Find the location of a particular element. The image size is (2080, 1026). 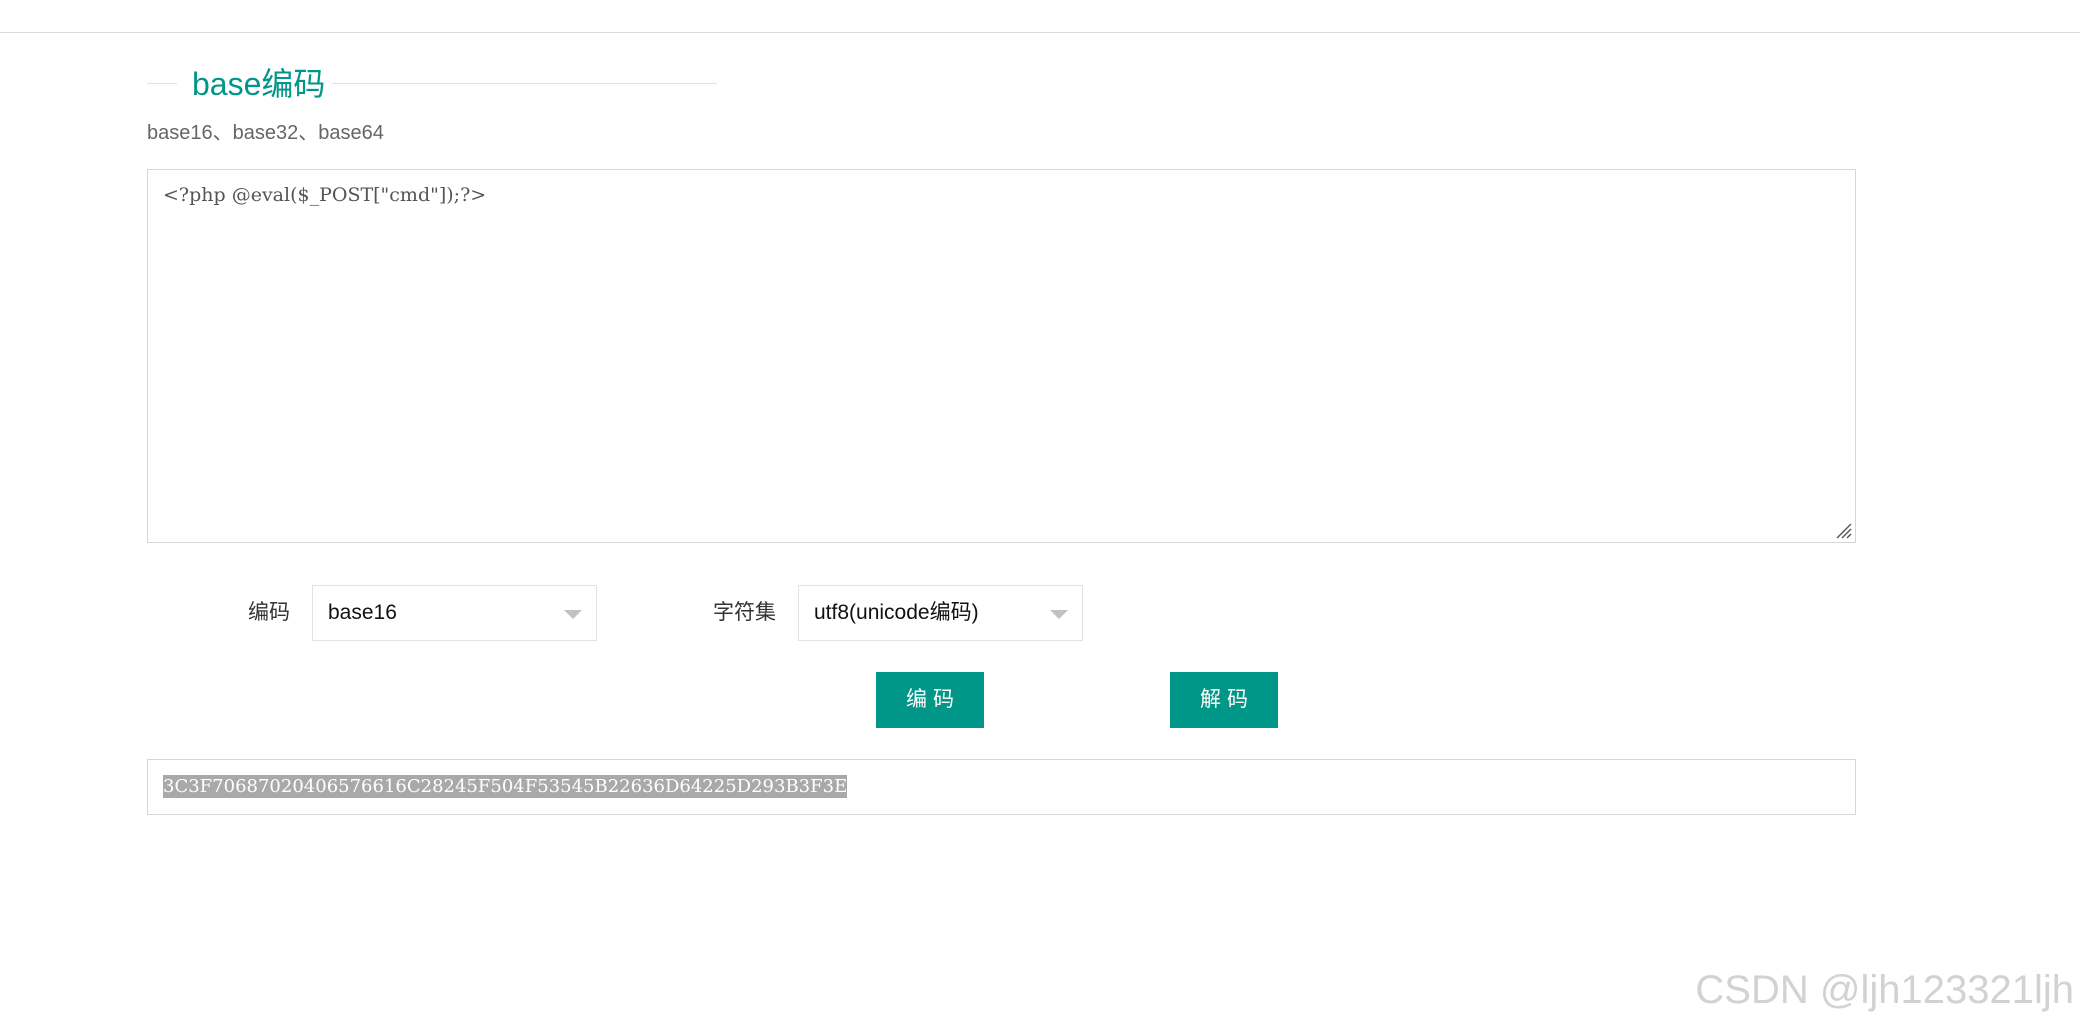

charset-select: utf8(unicode编码) is located at coordinates (940, 613).